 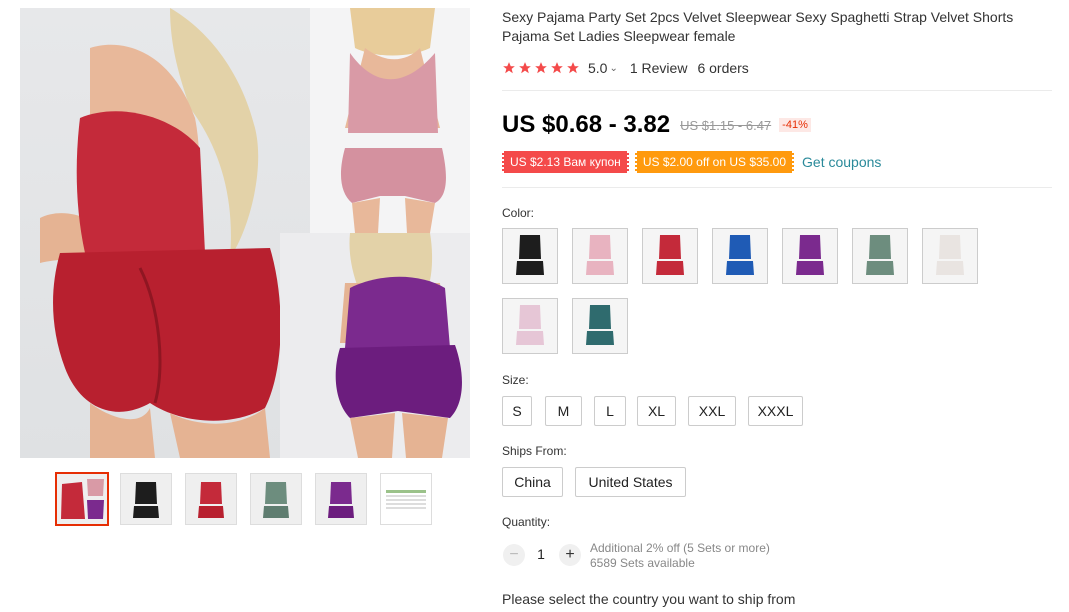 What do you see at coordinates (532, 482) in the screenshot?
I see `ship-from-china: China` at bounding box center [532, 482].